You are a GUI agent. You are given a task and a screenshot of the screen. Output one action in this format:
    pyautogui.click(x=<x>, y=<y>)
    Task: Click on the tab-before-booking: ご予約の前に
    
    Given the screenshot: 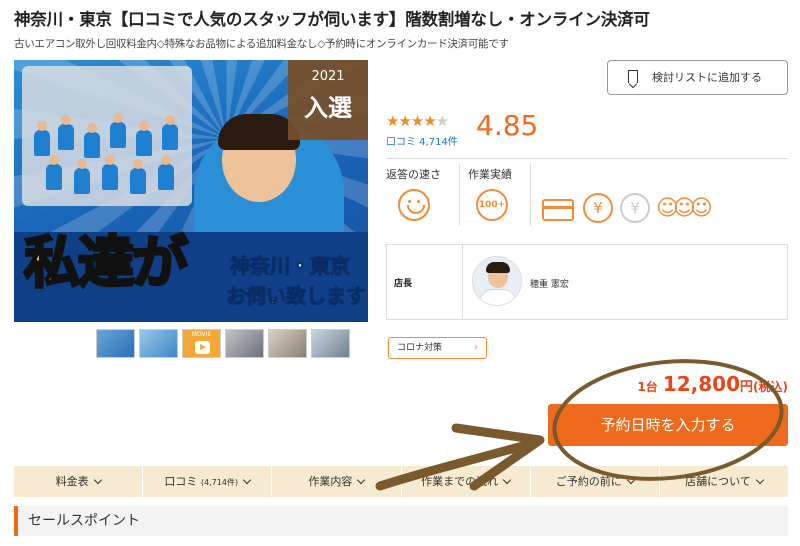 What is the action you would take?
    pyautogui.click(x=595, y=481)
    